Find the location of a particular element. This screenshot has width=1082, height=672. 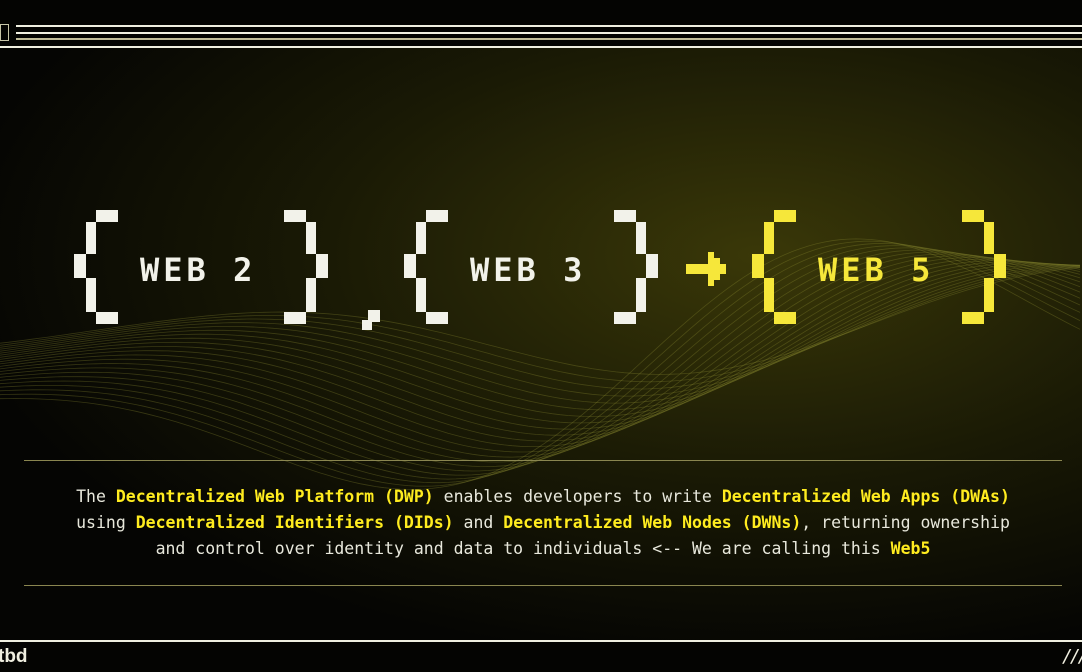

web5-label: WEB 5 is located at coordinates (876, 270).